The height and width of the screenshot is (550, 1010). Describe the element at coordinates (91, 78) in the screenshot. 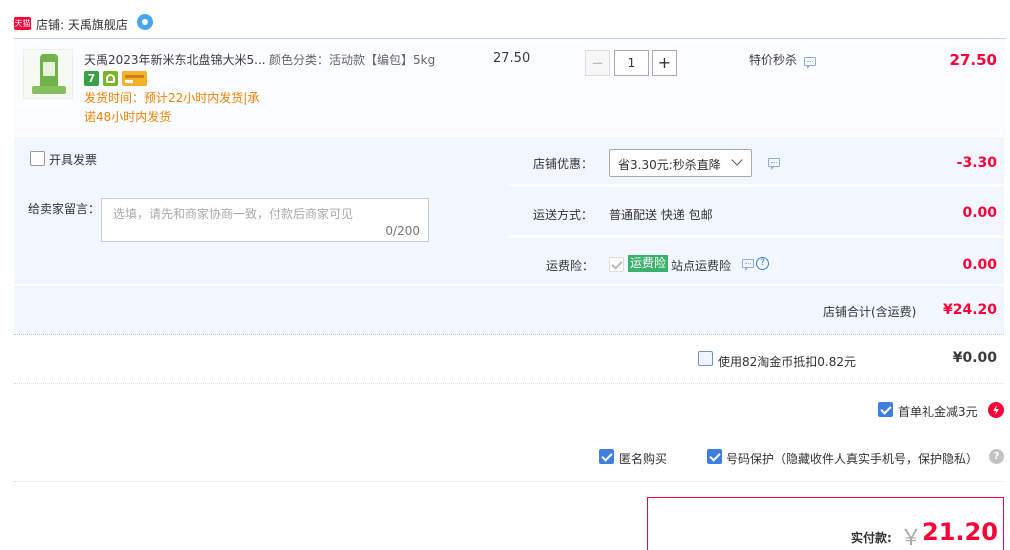

I see `seven-day-return-icon: 7` at that location.